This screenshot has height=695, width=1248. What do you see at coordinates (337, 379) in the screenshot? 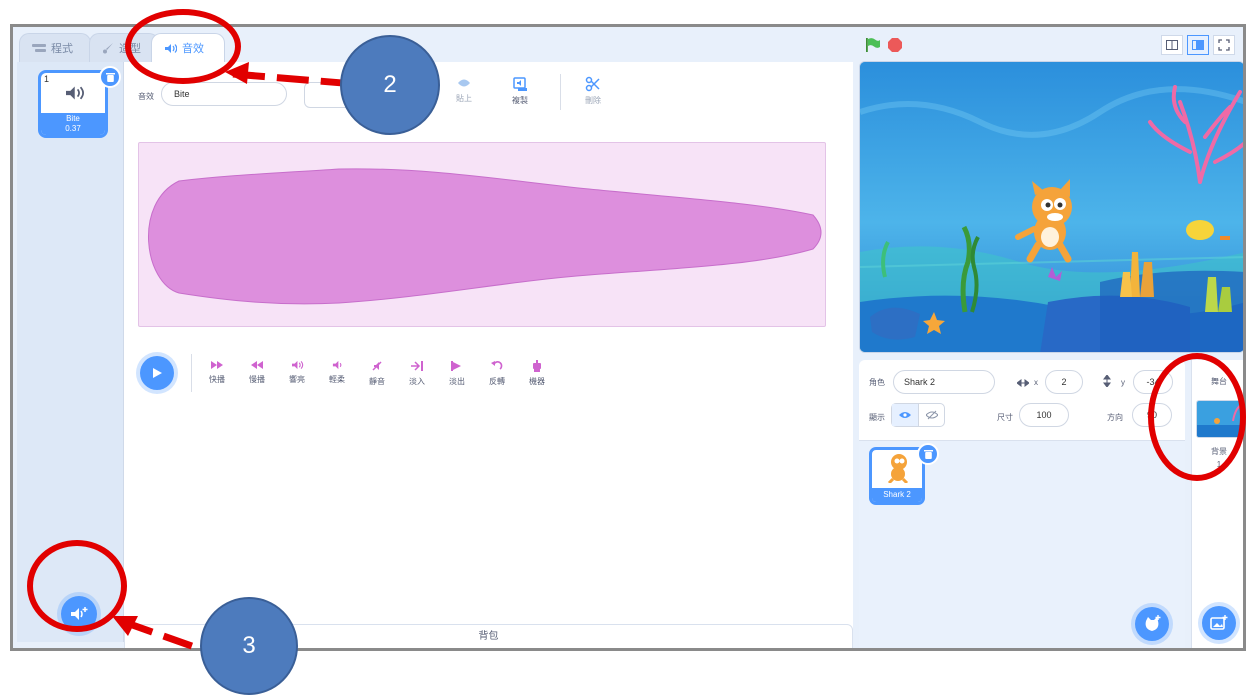
I see `effect-softer-label: 輕柔` at bounding box center [337, 379].